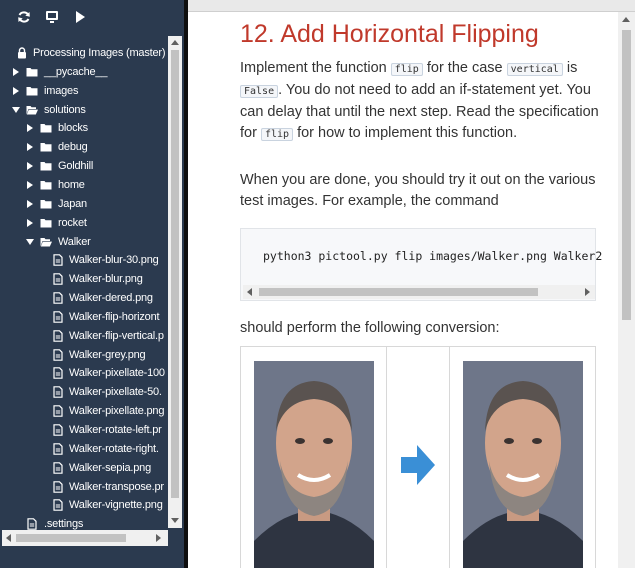 Image resolution: width=635 pixels, height=568 pixels. I want to click on play-icon, so click(80, 17).